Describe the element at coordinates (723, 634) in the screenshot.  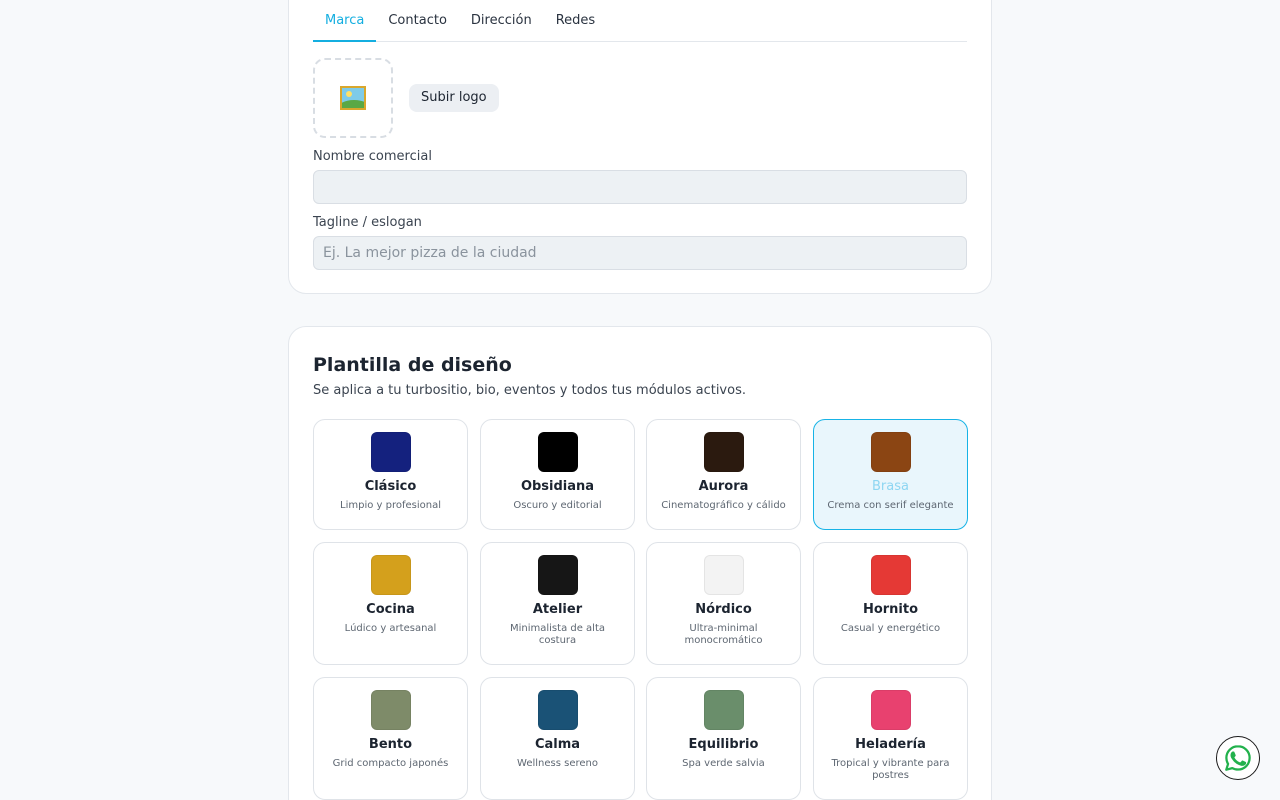
I see `template-description: Ultra-minimal monocromático` at that location.